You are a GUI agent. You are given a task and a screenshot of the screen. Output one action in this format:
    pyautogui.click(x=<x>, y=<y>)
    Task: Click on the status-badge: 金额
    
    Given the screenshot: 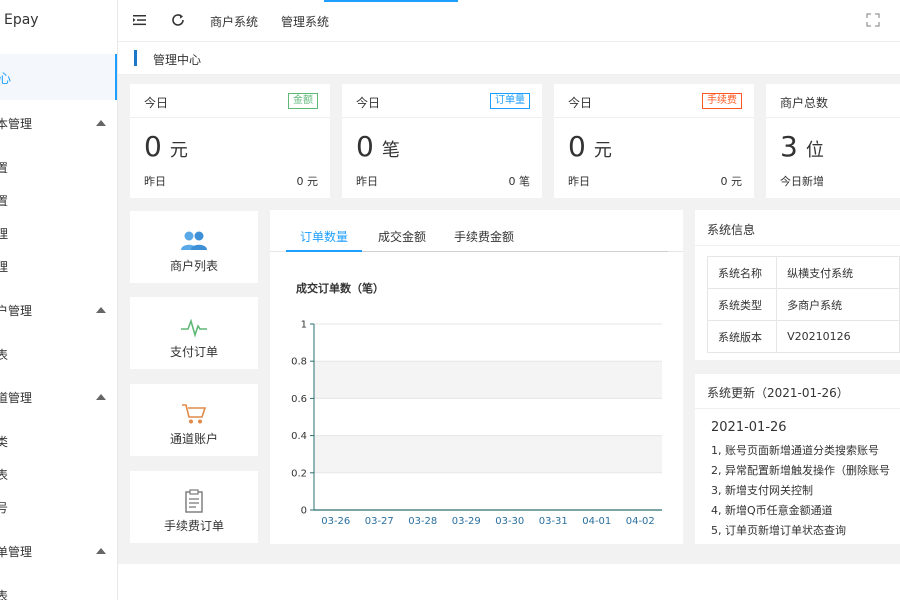 What is the action you would take?
    pyautogui.click(x=303, y=101)
    